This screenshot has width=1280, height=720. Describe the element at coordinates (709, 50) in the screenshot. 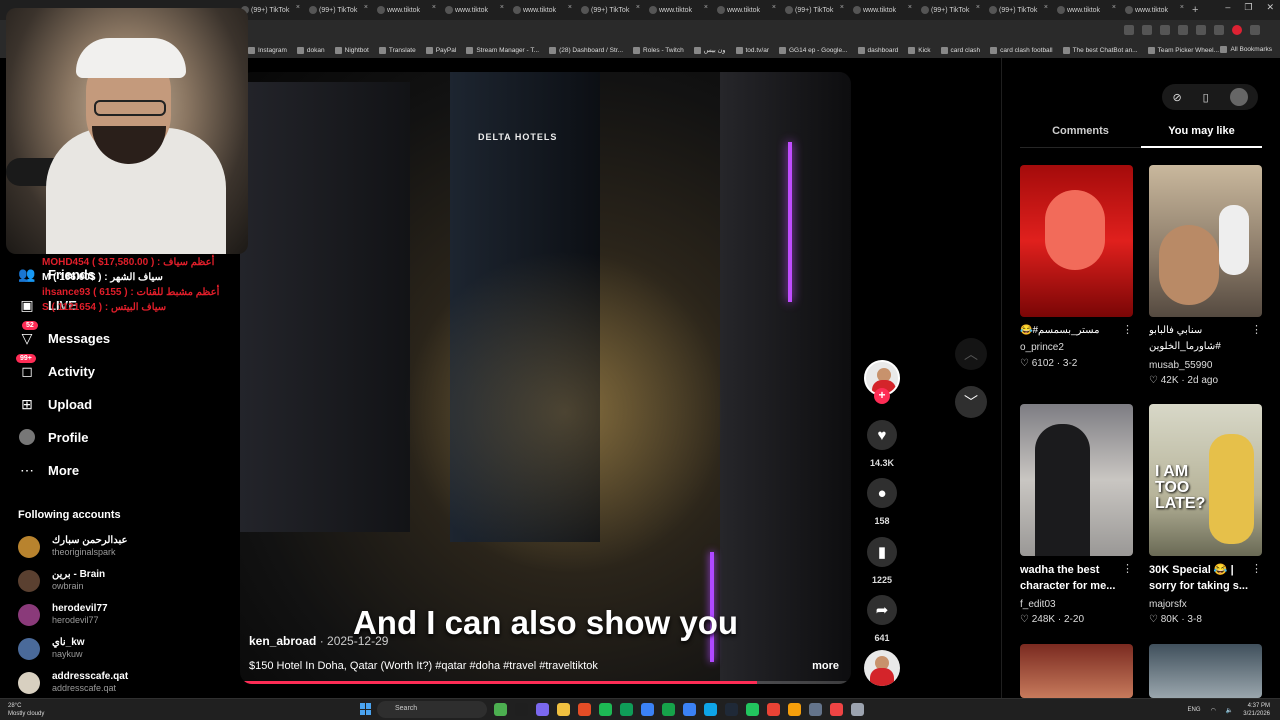

I see `bookmark-item: ون بيس` at that location.